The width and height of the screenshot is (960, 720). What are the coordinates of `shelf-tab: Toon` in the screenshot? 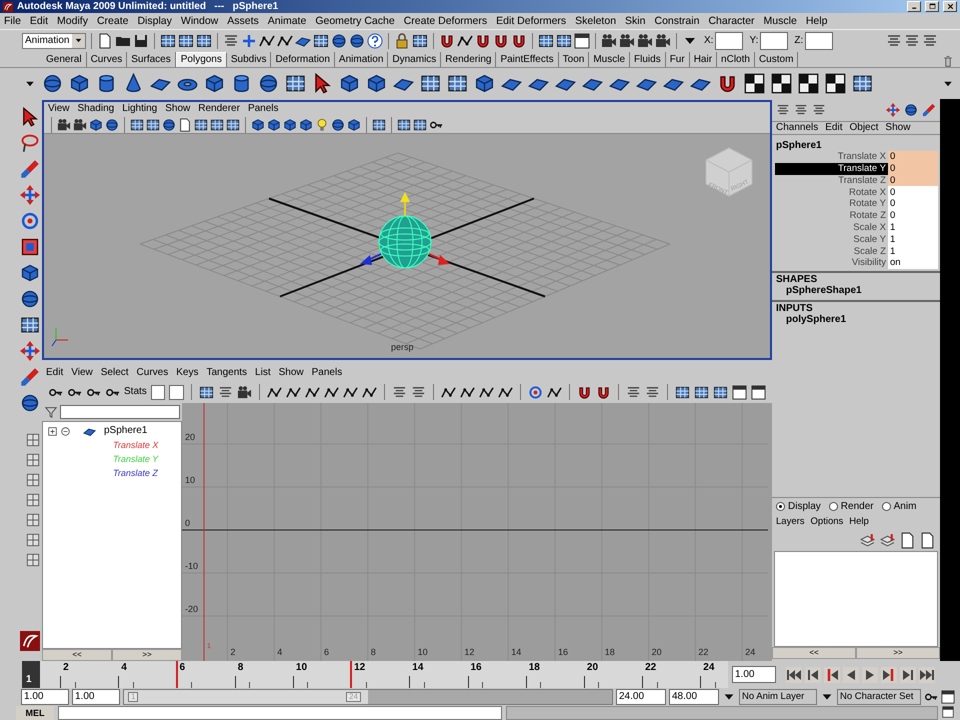 It's located at (574, 59).